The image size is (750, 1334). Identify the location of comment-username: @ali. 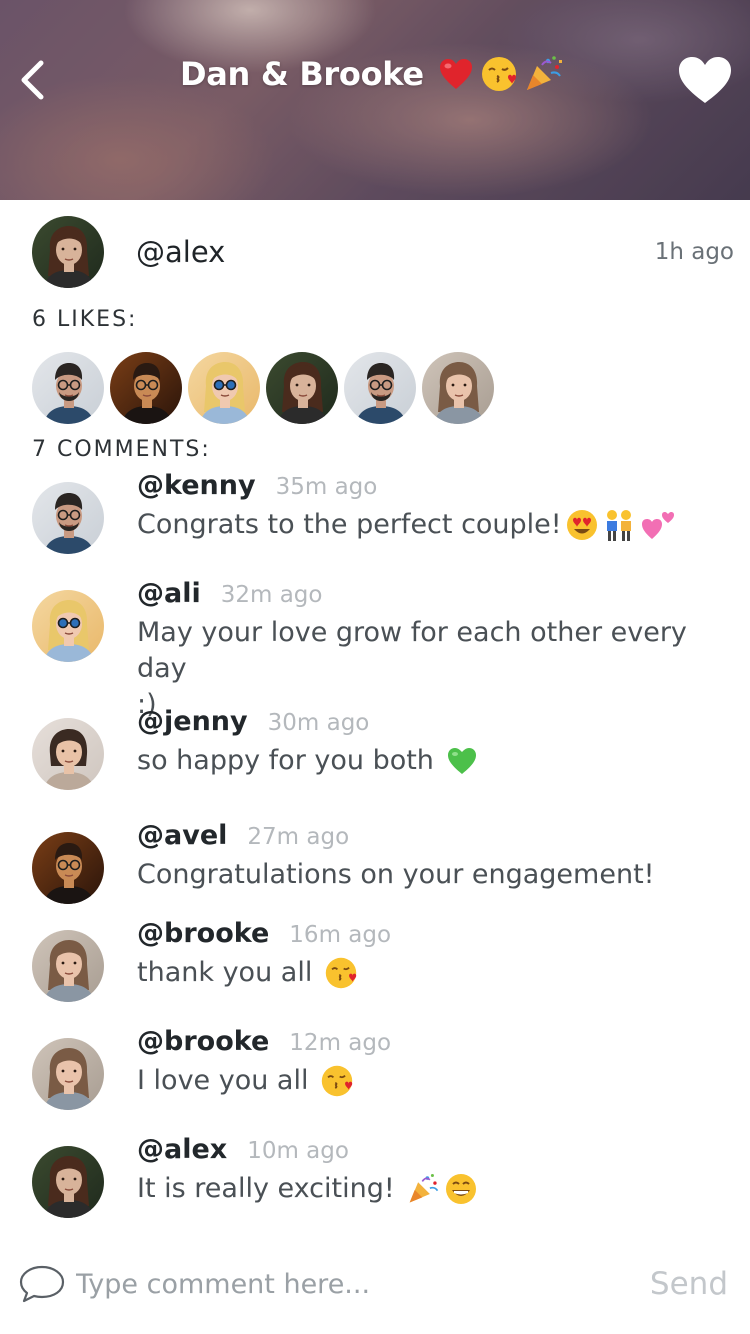
(169, 593).